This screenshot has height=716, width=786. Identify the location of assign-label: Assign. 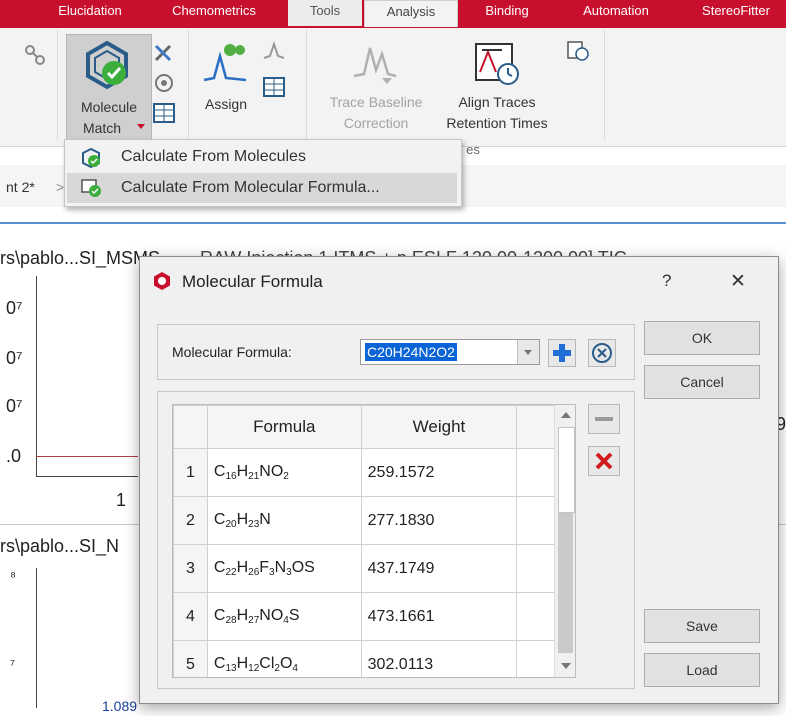
(226, 104).